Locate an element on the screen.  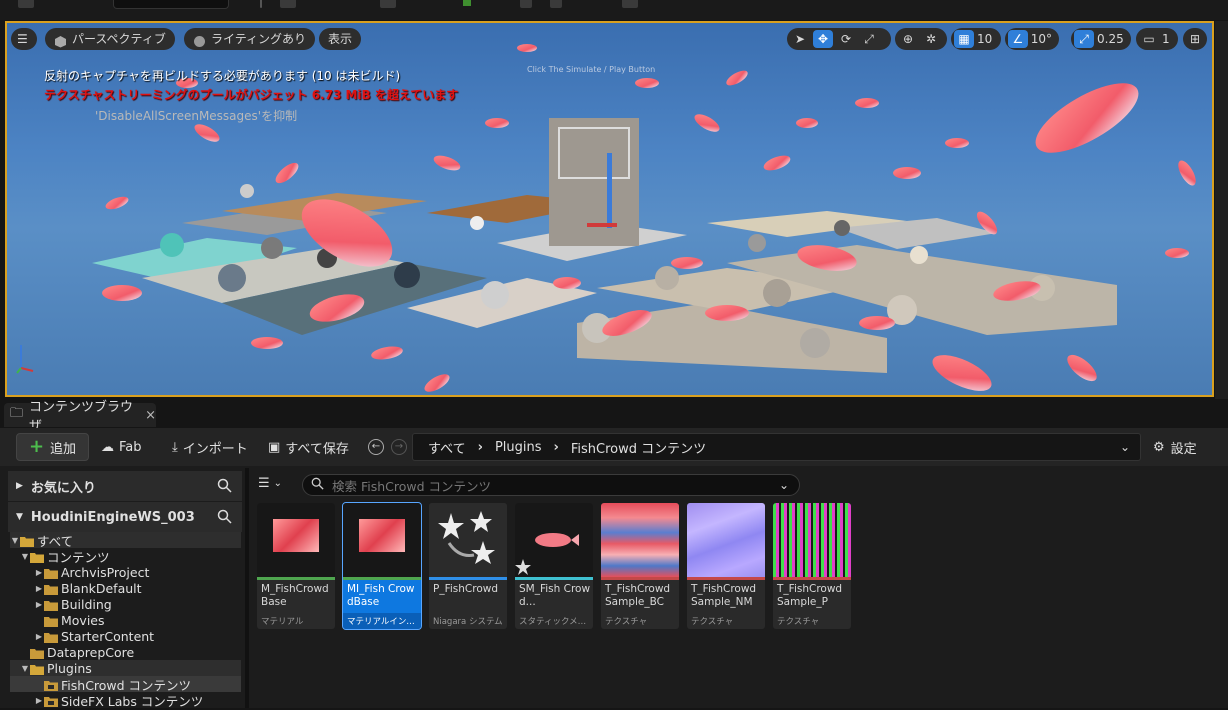
fish-mesh-icon is located at coordinates (547, 554).